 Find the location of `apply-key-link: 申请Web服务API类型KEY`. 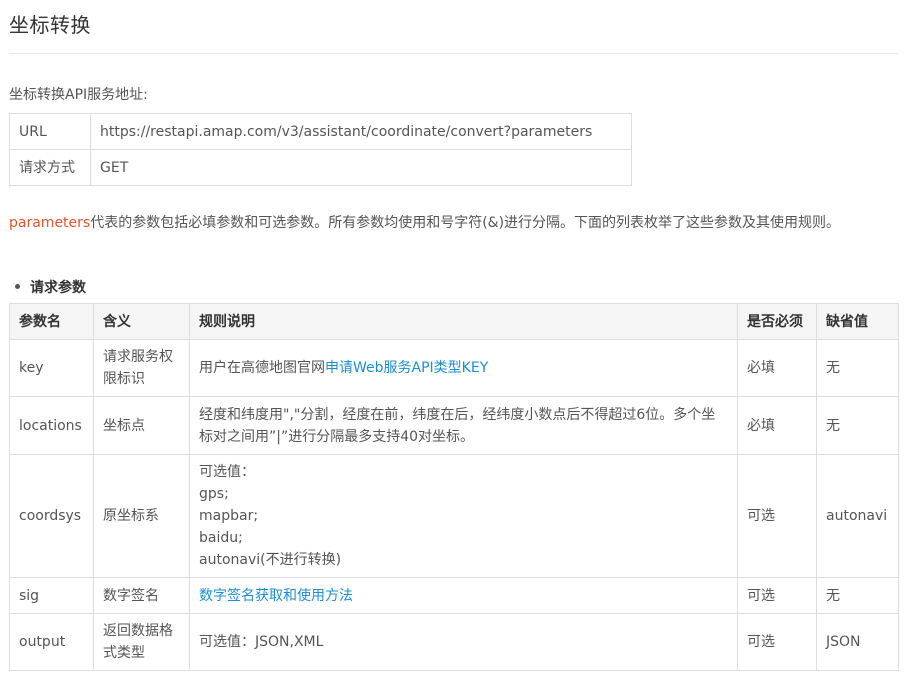

apply-key-link: 申请Web服务API类型KEY is located at coordinates (406, 368).